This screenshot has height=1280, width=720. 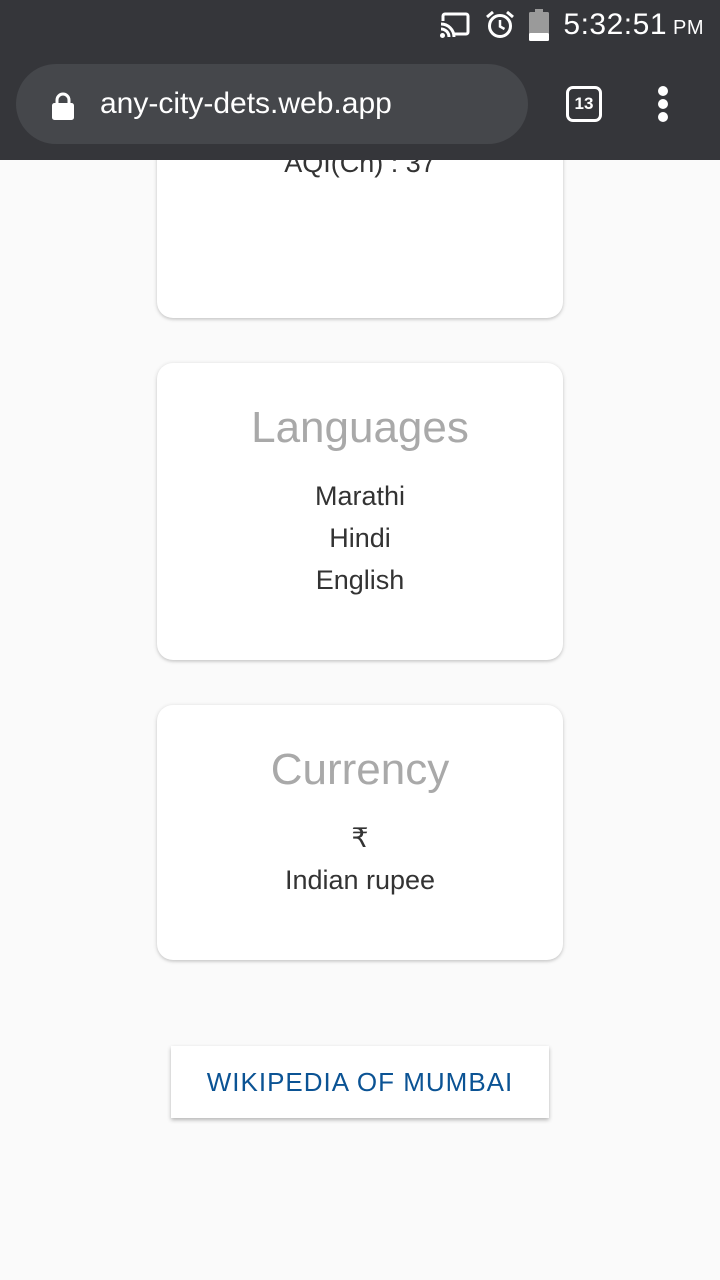 I want to click on currency-details: ₹ Indian rupee, so click(x=360, y=859).